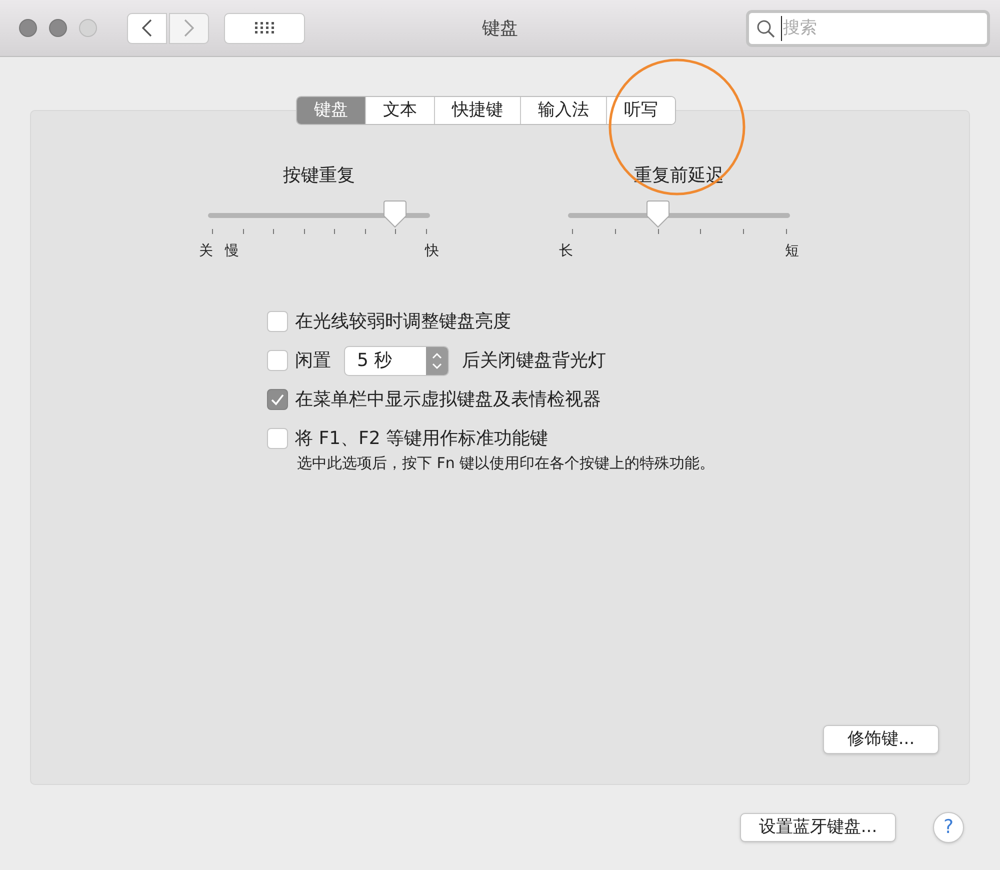 This screenshot has height=870, width=1000. Describe the element at coordinates (313, 361) in the screenshot. I see `option-label: 闲置` at that location.